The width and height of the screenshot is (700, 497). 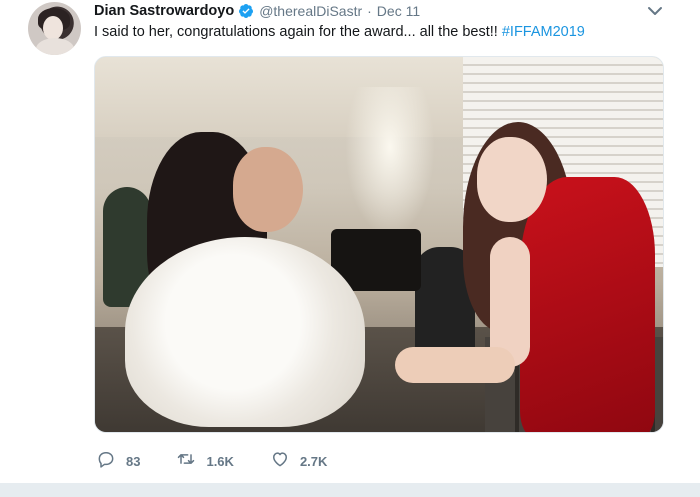 What do you see at coordinates (245, 332) in the screenshot?
I see `photo-left-woman-dress` at bounding box center [245, 332].